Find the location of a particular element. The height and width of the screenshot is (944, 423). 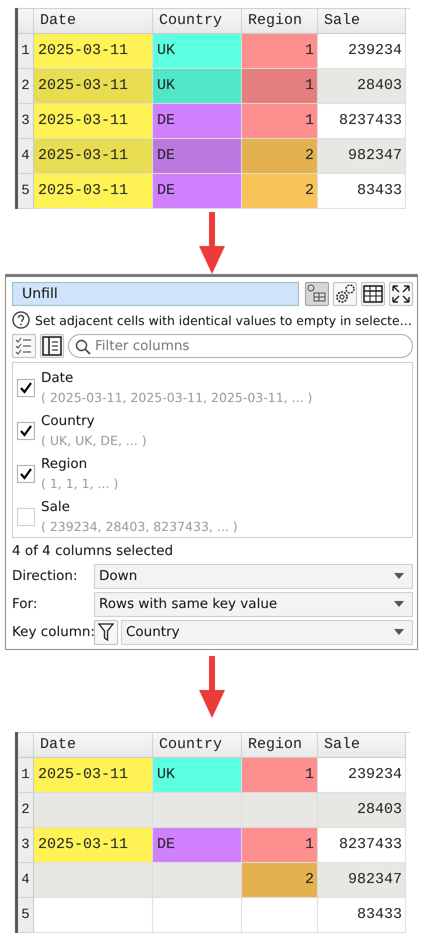

search-field: Filter columns is located at coordinates (240, 346).